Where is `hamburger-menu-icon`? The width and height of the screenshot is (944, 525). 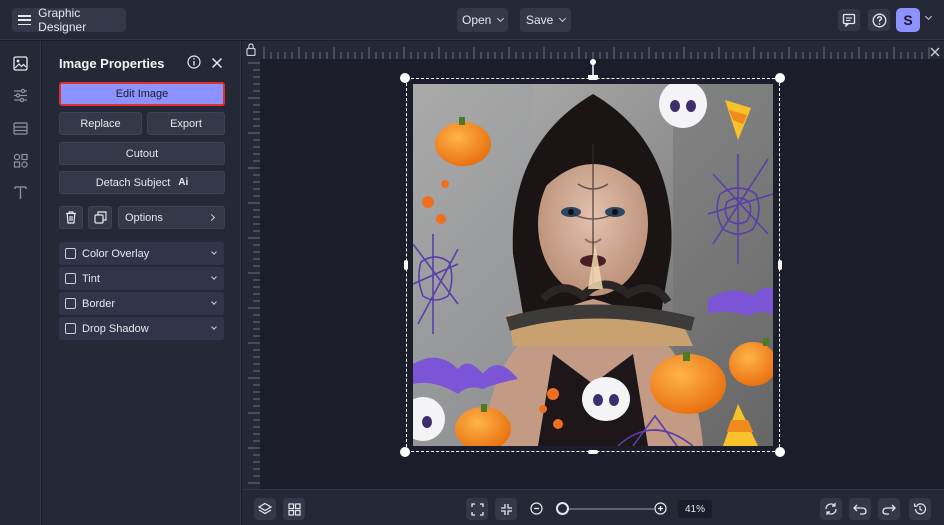 hamburger-menu-icon is located at coordinates (25, 20).